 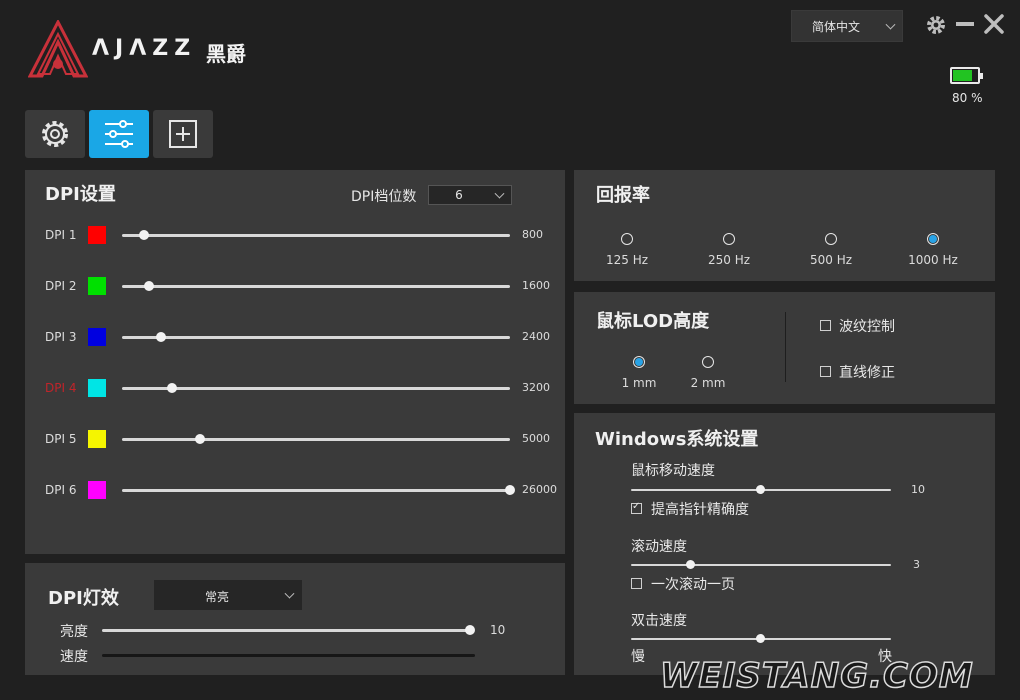 I want to click on brightness-value: 10, so click(x=498, y=630).